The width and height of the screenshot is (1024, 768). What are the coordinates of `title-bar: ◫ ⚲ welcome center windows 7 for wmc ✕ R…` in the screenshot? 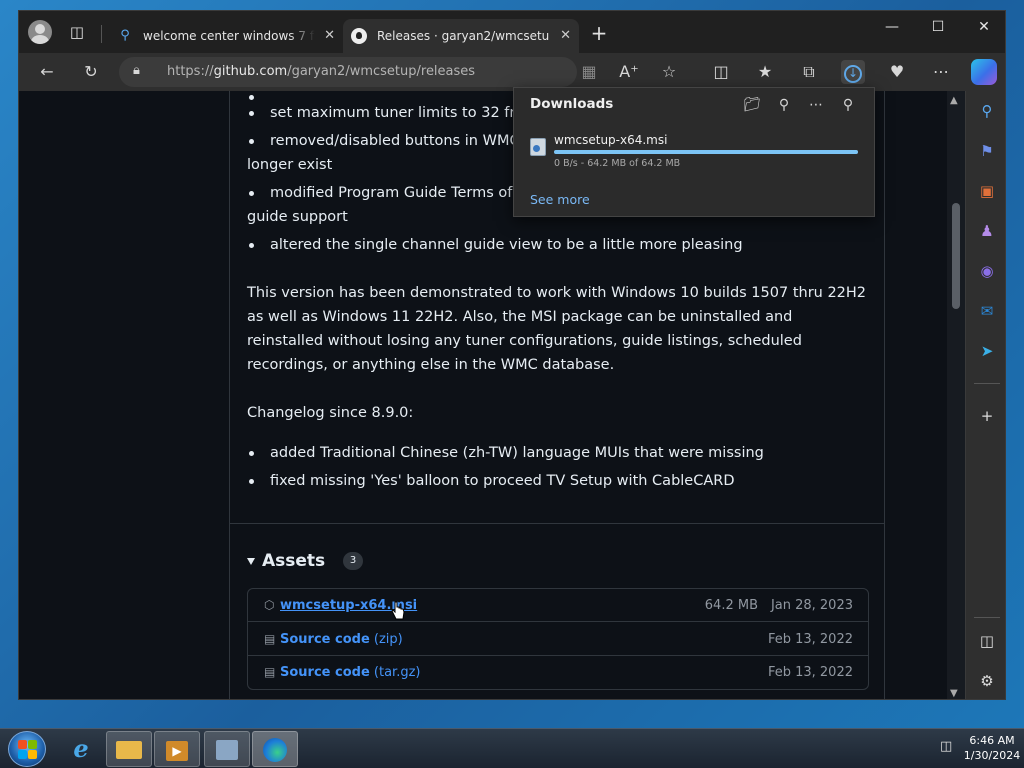 It's located at (512, 32).